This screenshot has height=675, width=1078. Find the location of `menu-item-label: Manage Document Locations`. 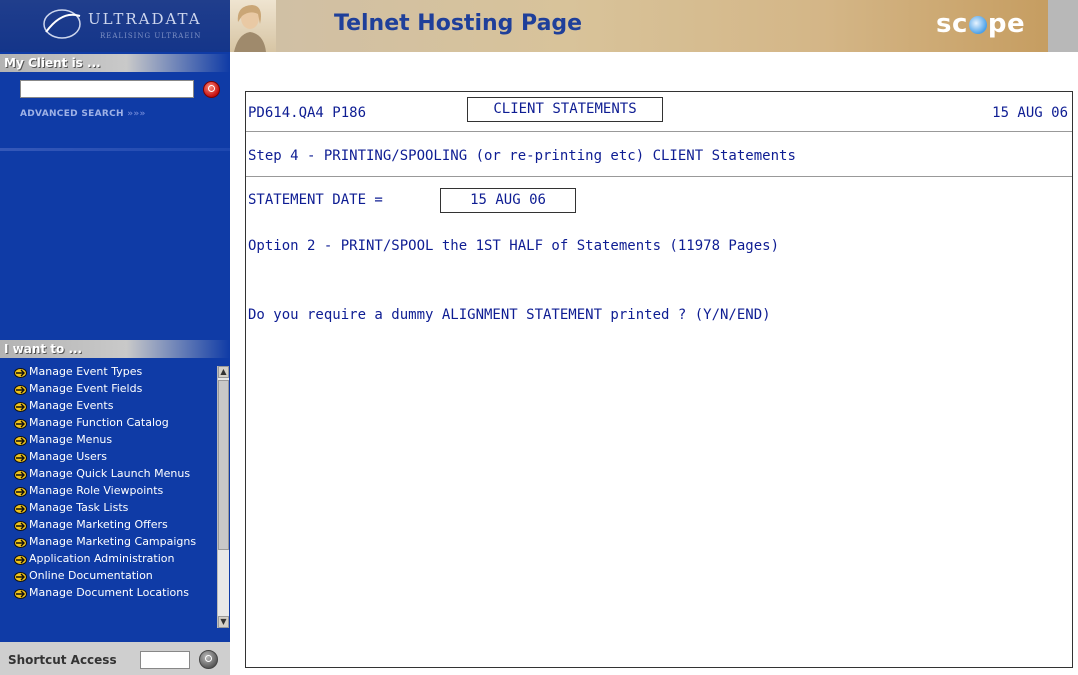

menu-item-label: Manage Document Locations is located at coordinates (109, 592).